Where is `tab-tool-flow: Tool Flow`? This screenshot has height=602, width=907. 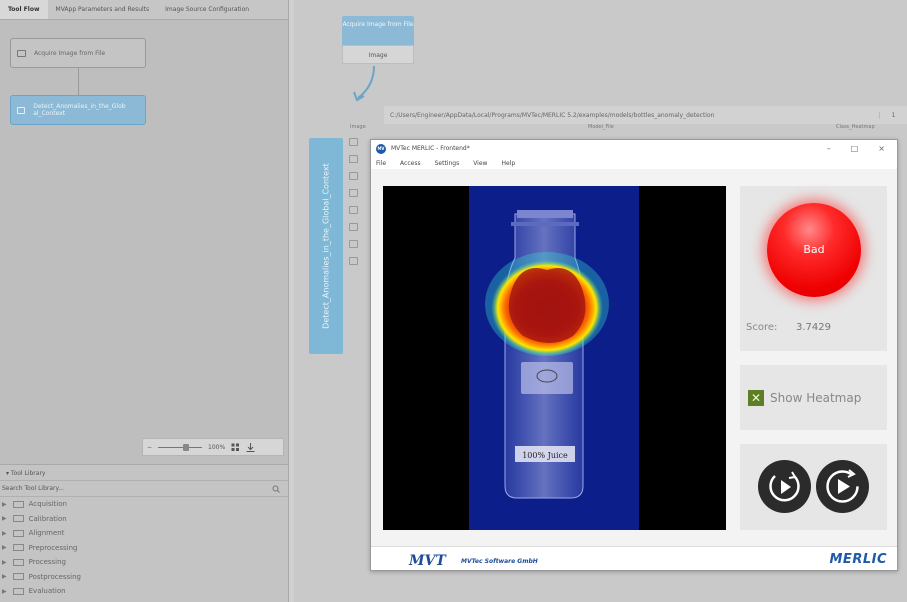 tab-tool-flow: Tool Flow is located at coordinates (24, 9).